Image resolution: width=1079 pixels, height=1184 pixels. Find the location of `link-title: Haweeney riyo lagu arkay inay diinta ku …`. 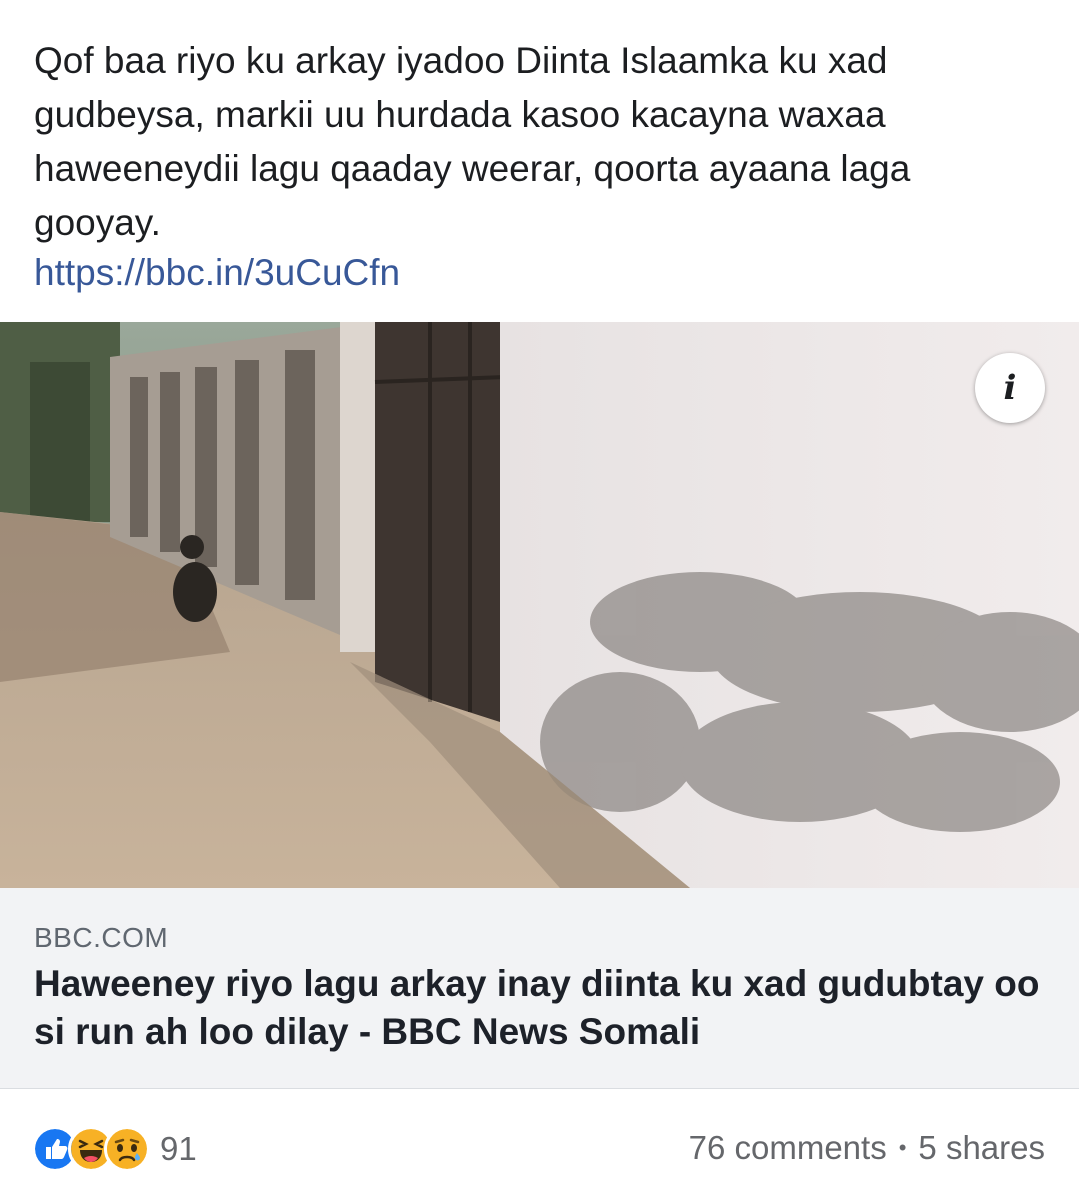

link-title: Haweeney riyo lagu arkay inay diinta ku … is located at coordinates (539, 1008).